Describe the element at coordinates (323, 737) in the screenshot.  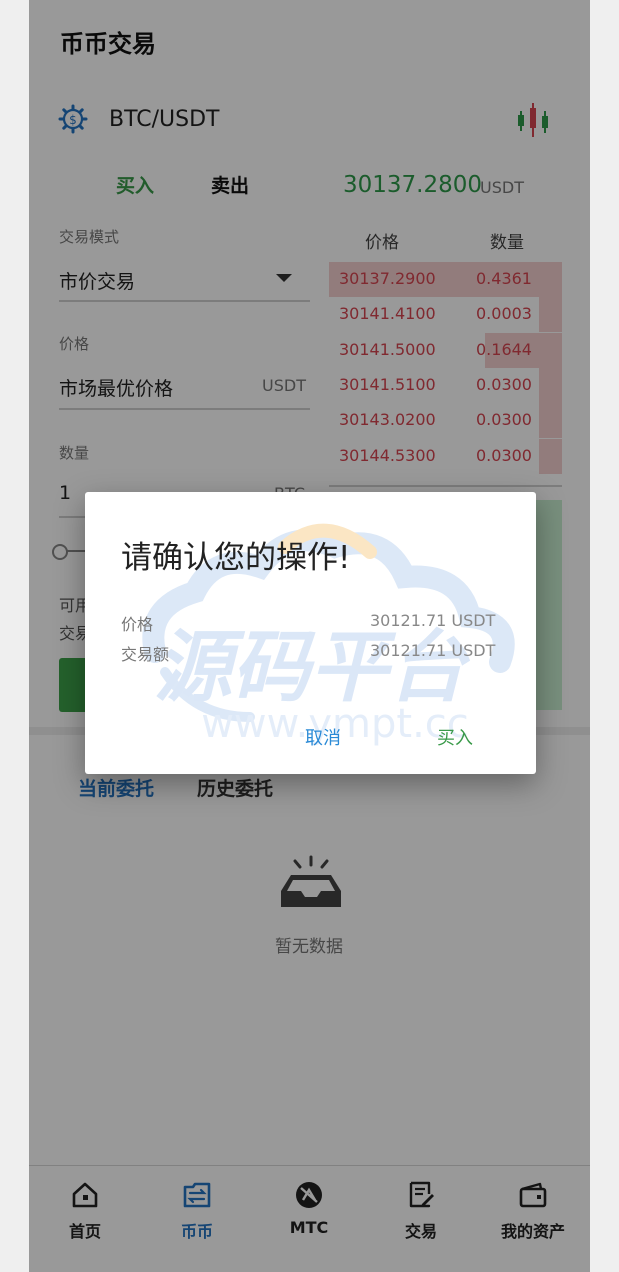
I see `cancel-button: 取消` at that location.